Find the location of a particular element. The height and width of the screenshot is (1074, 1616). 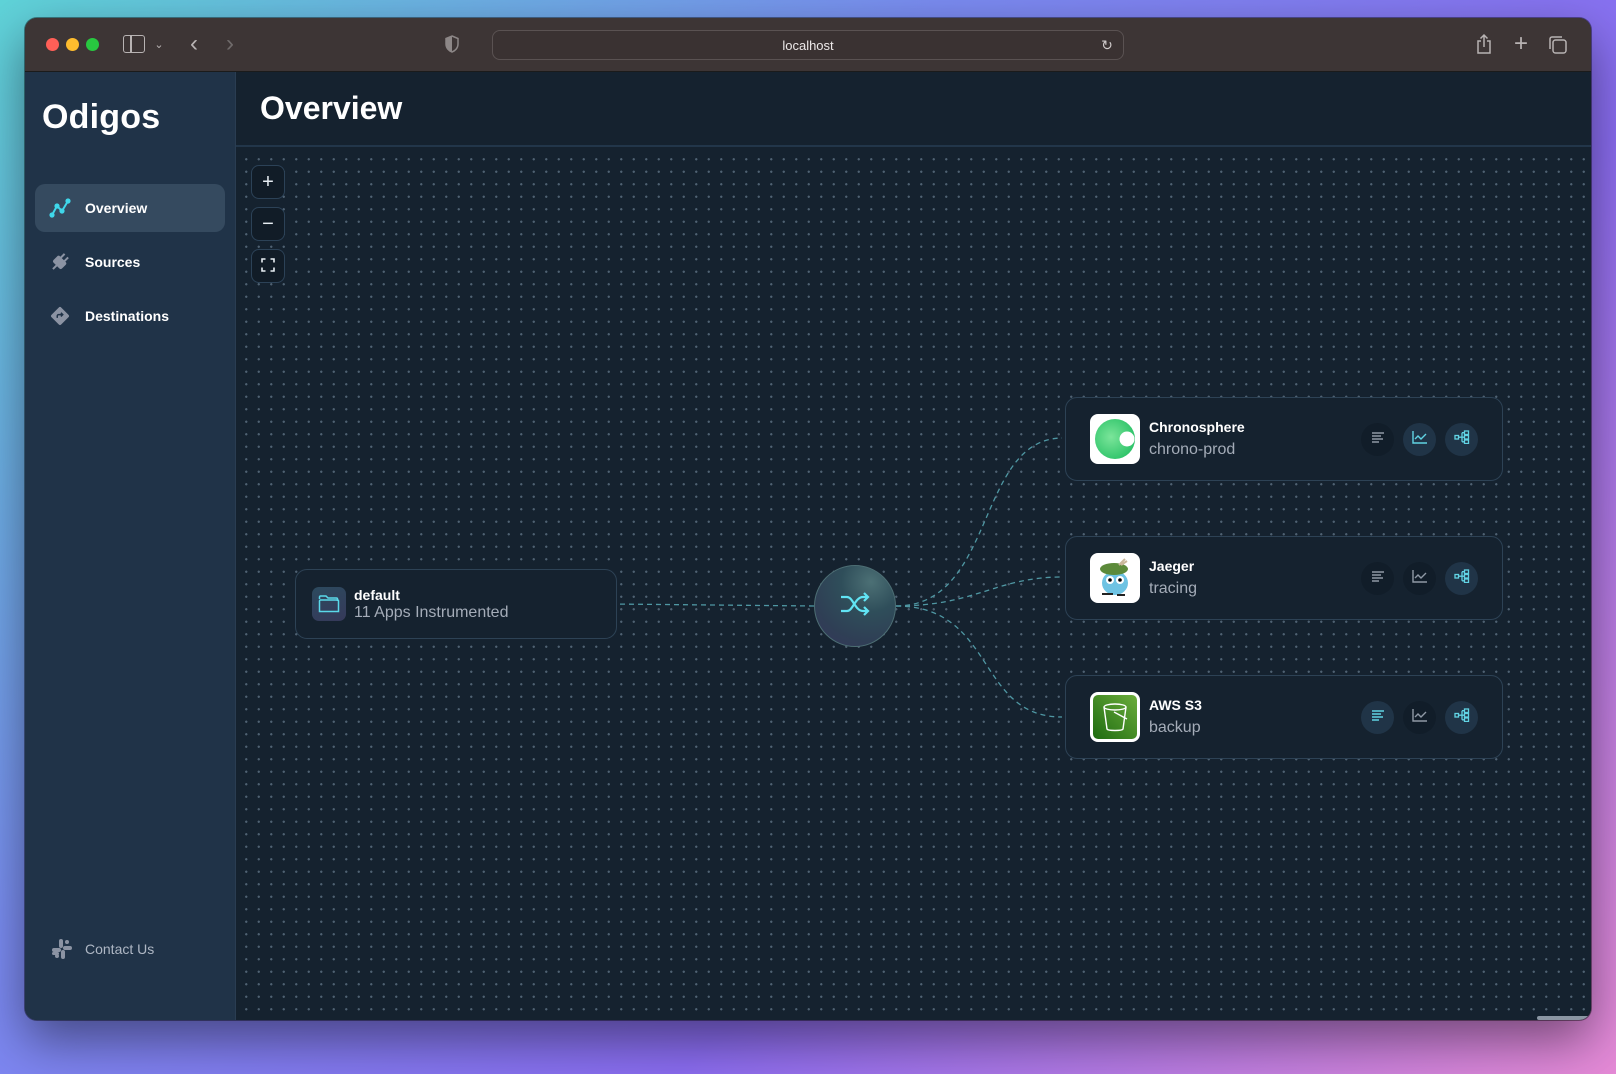

fullscreen-window-button is located at coordinates (92, 44).